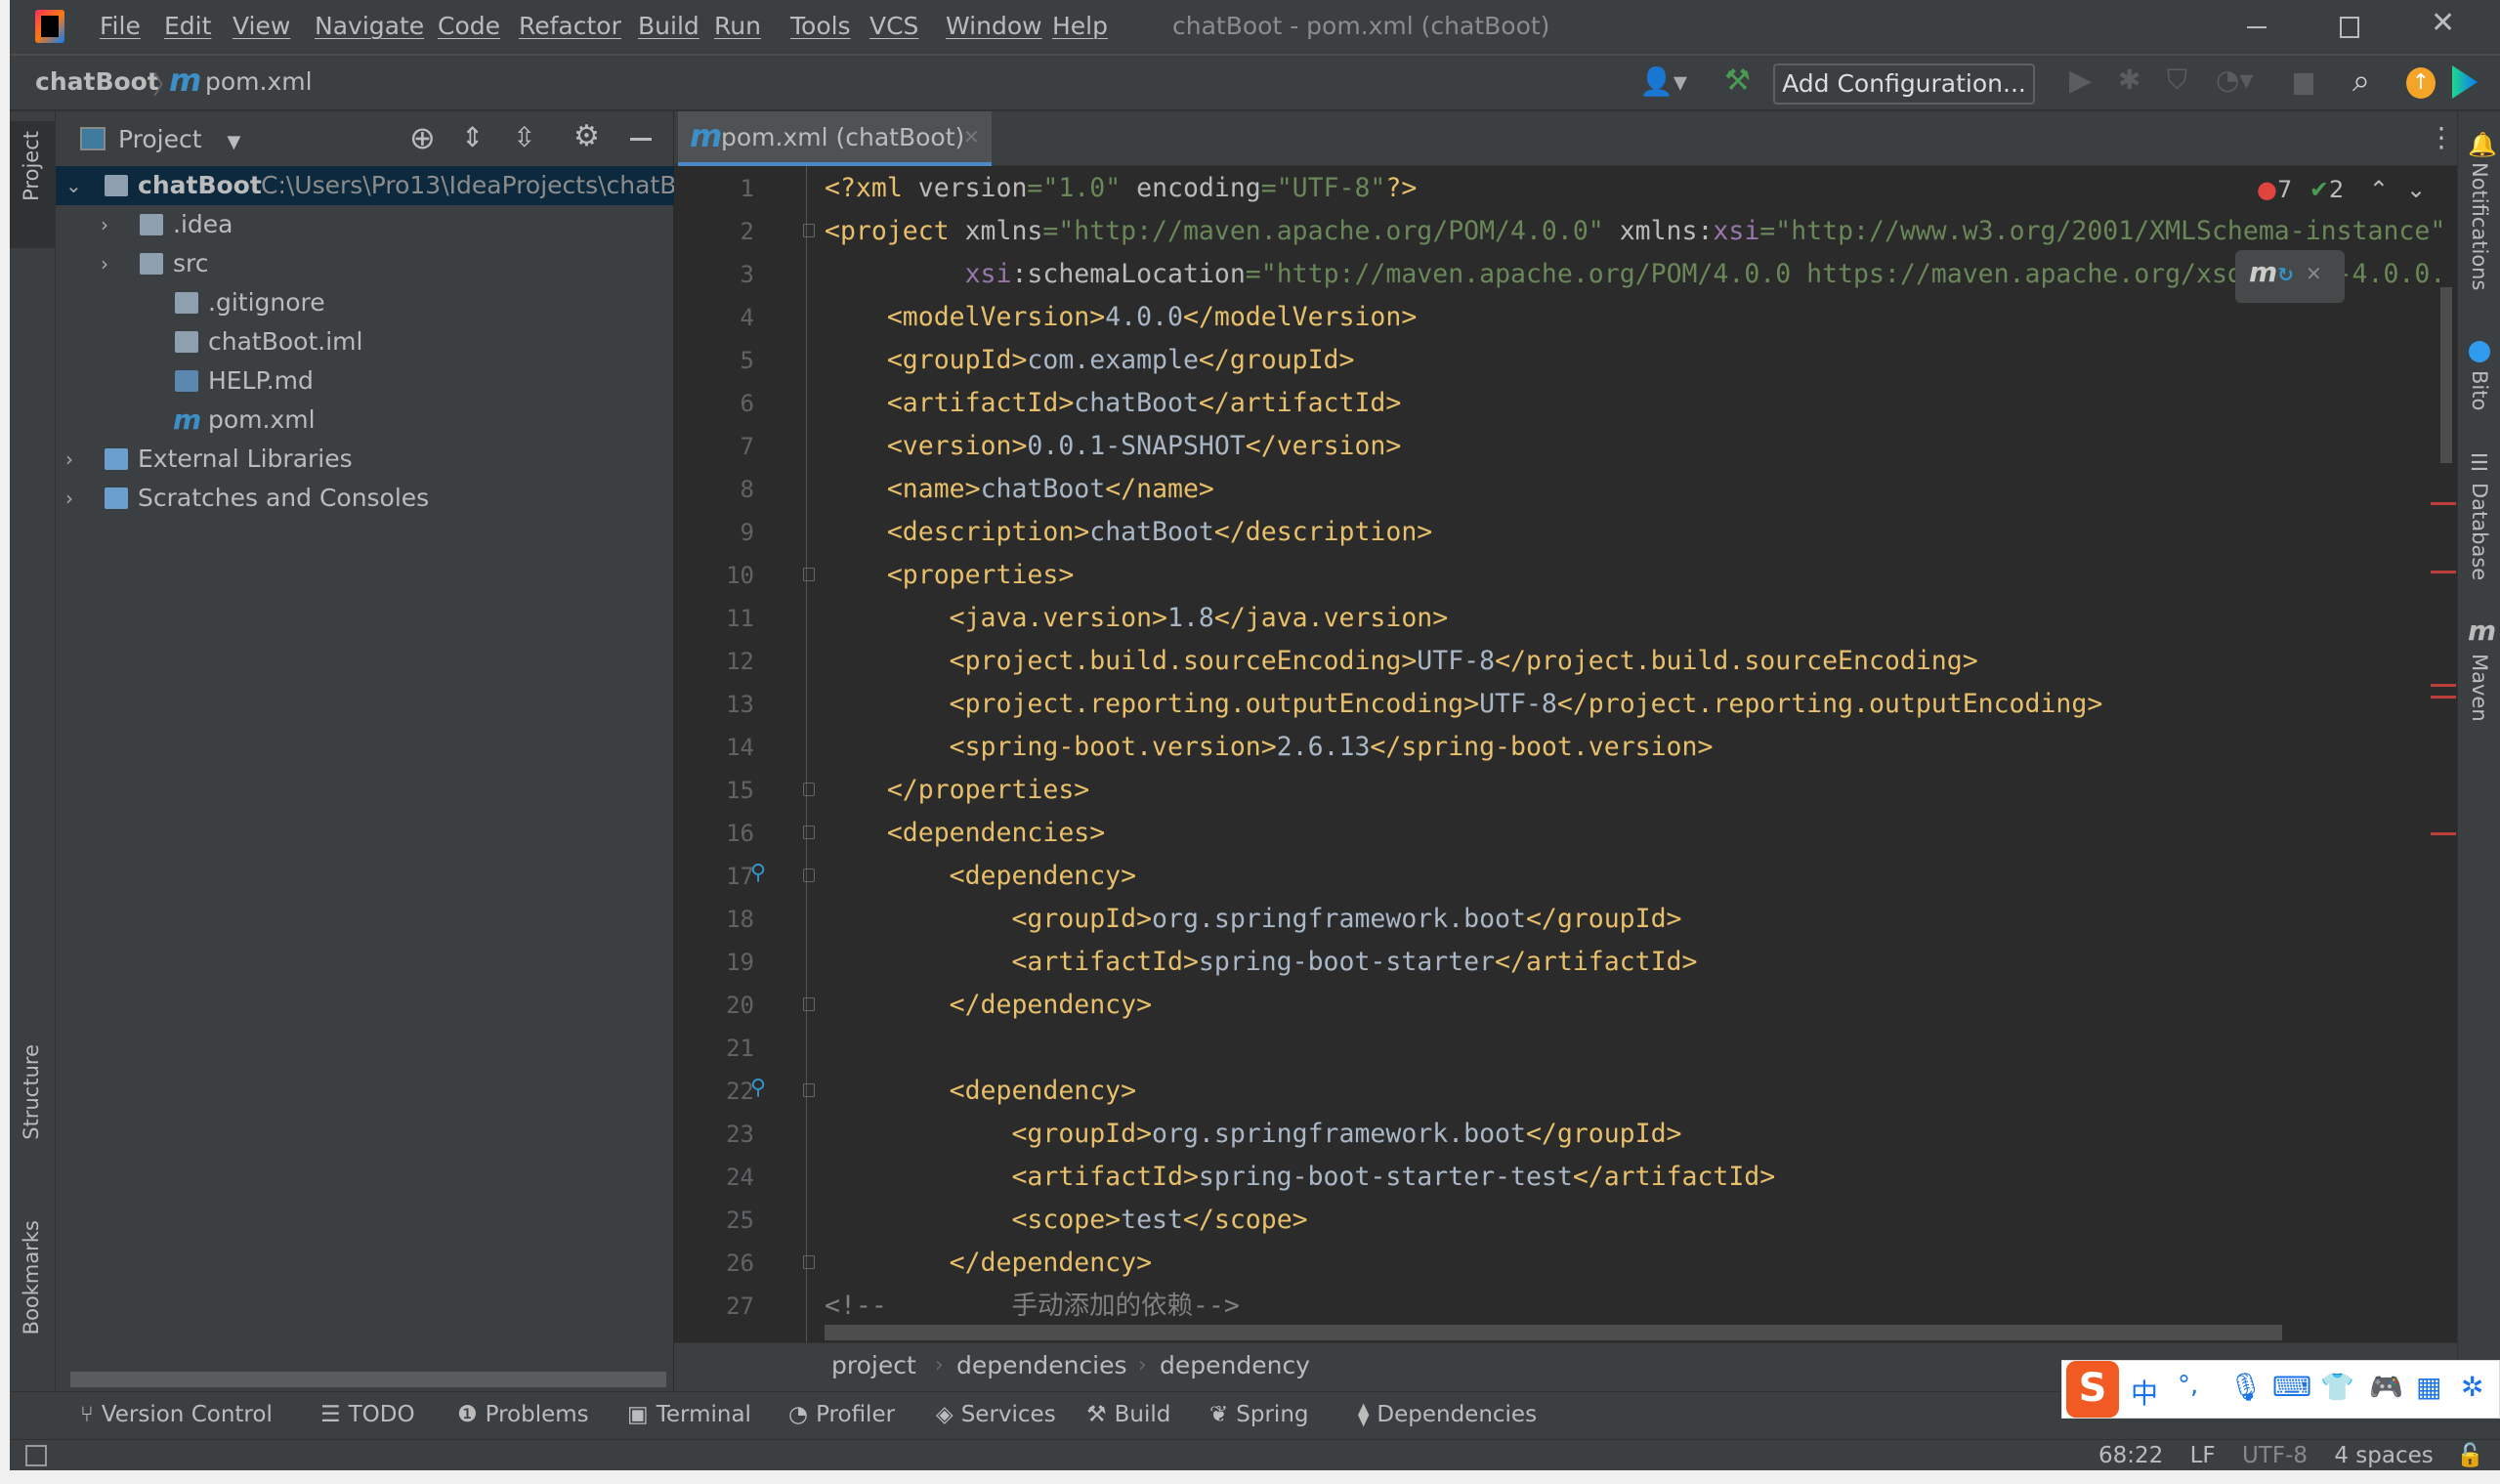  Describe the element at coordinates (2080, 81) in the screenshot. I see `run-icon: ▶` at that location.